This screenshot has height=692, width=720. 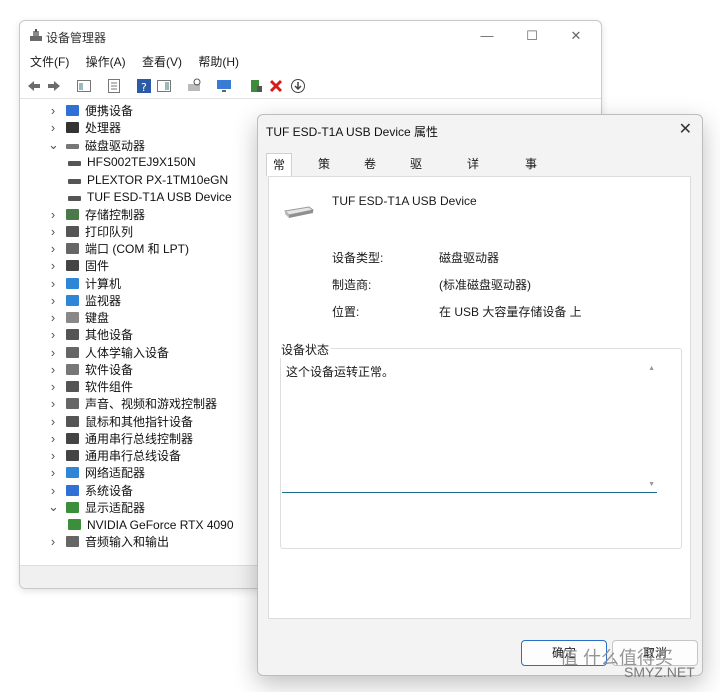 I want to click on scroll-up-icon: ▲, so click(x=651, y=368).